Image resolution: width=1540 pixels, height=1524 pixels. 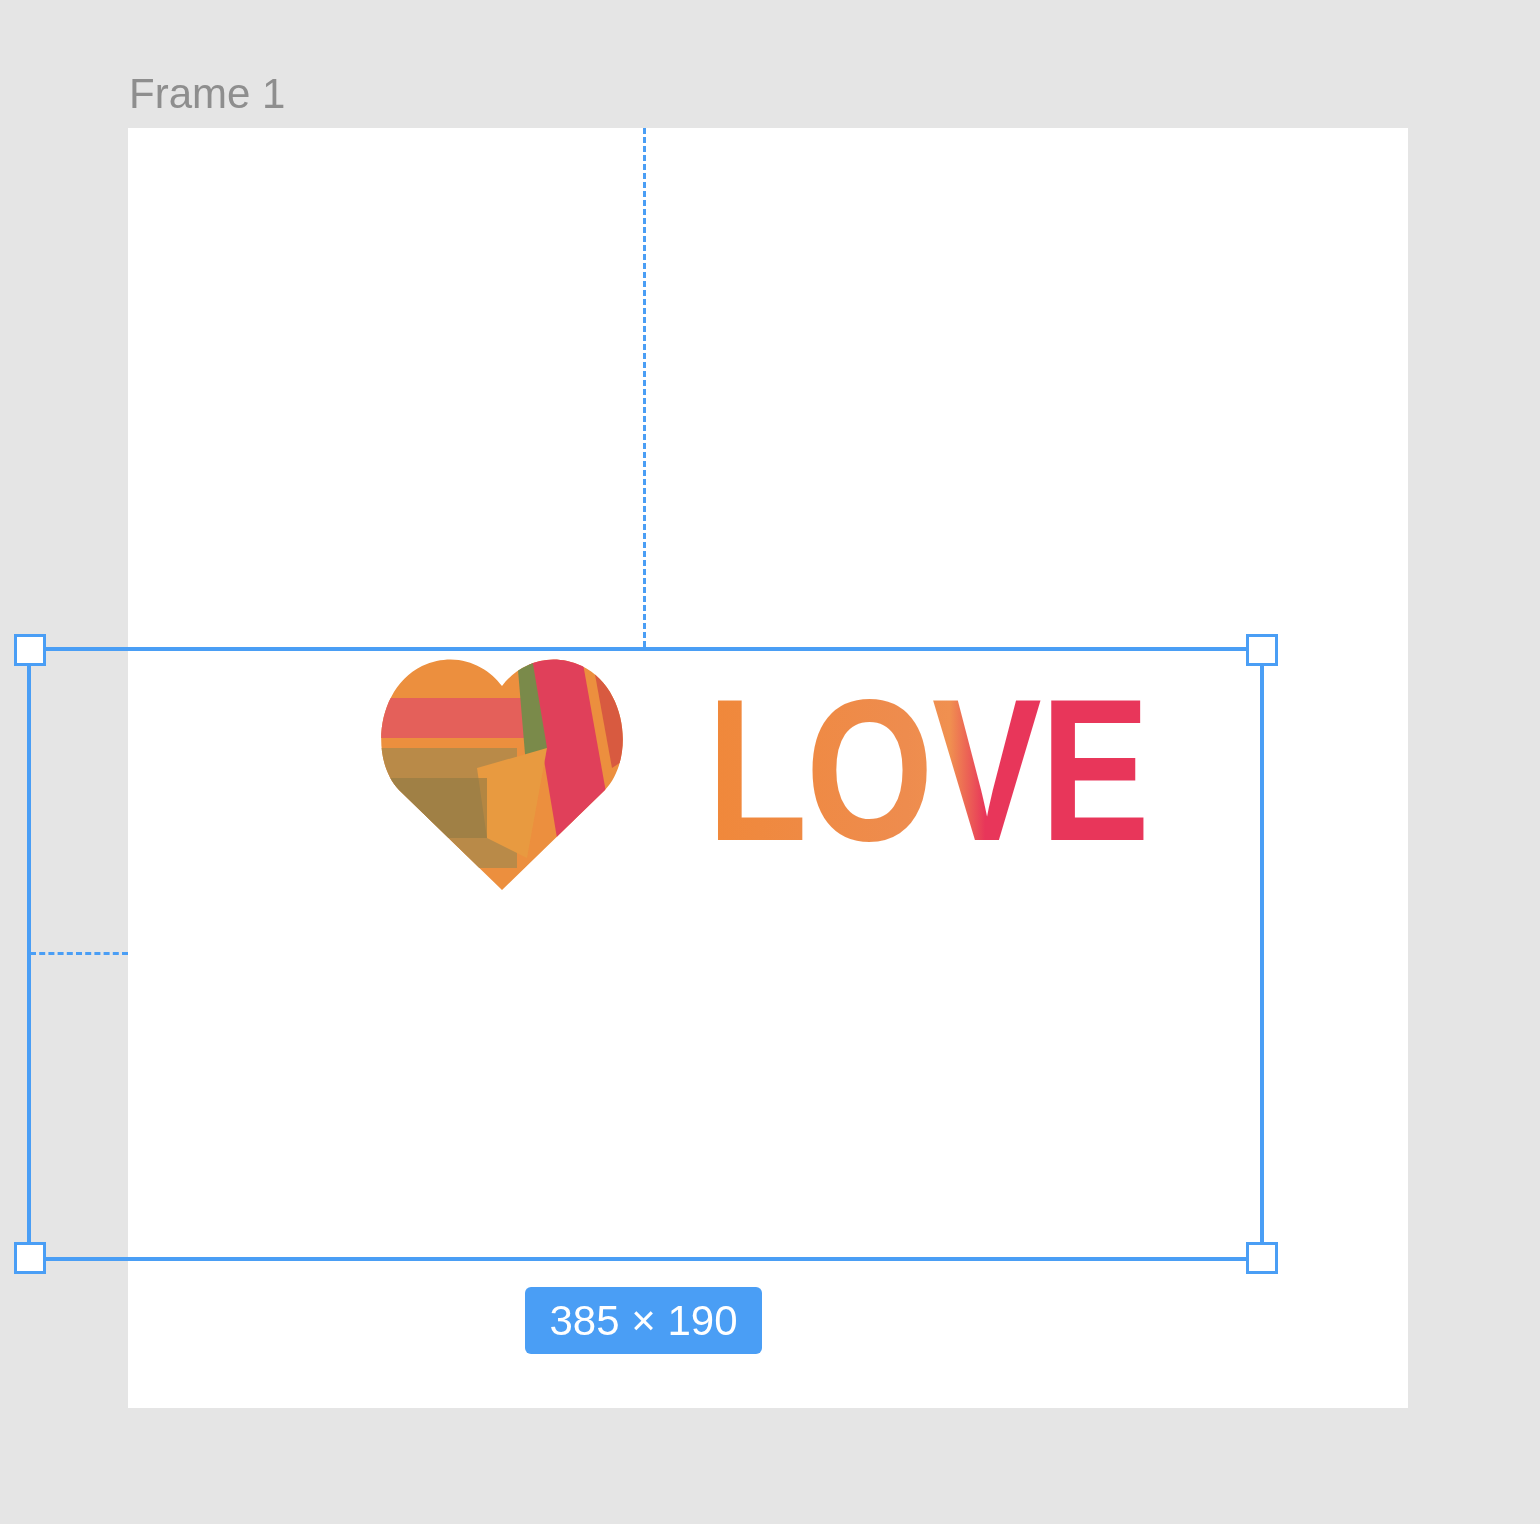 I want to click on frame-title: Frame 1, so click(x=207, y=94).